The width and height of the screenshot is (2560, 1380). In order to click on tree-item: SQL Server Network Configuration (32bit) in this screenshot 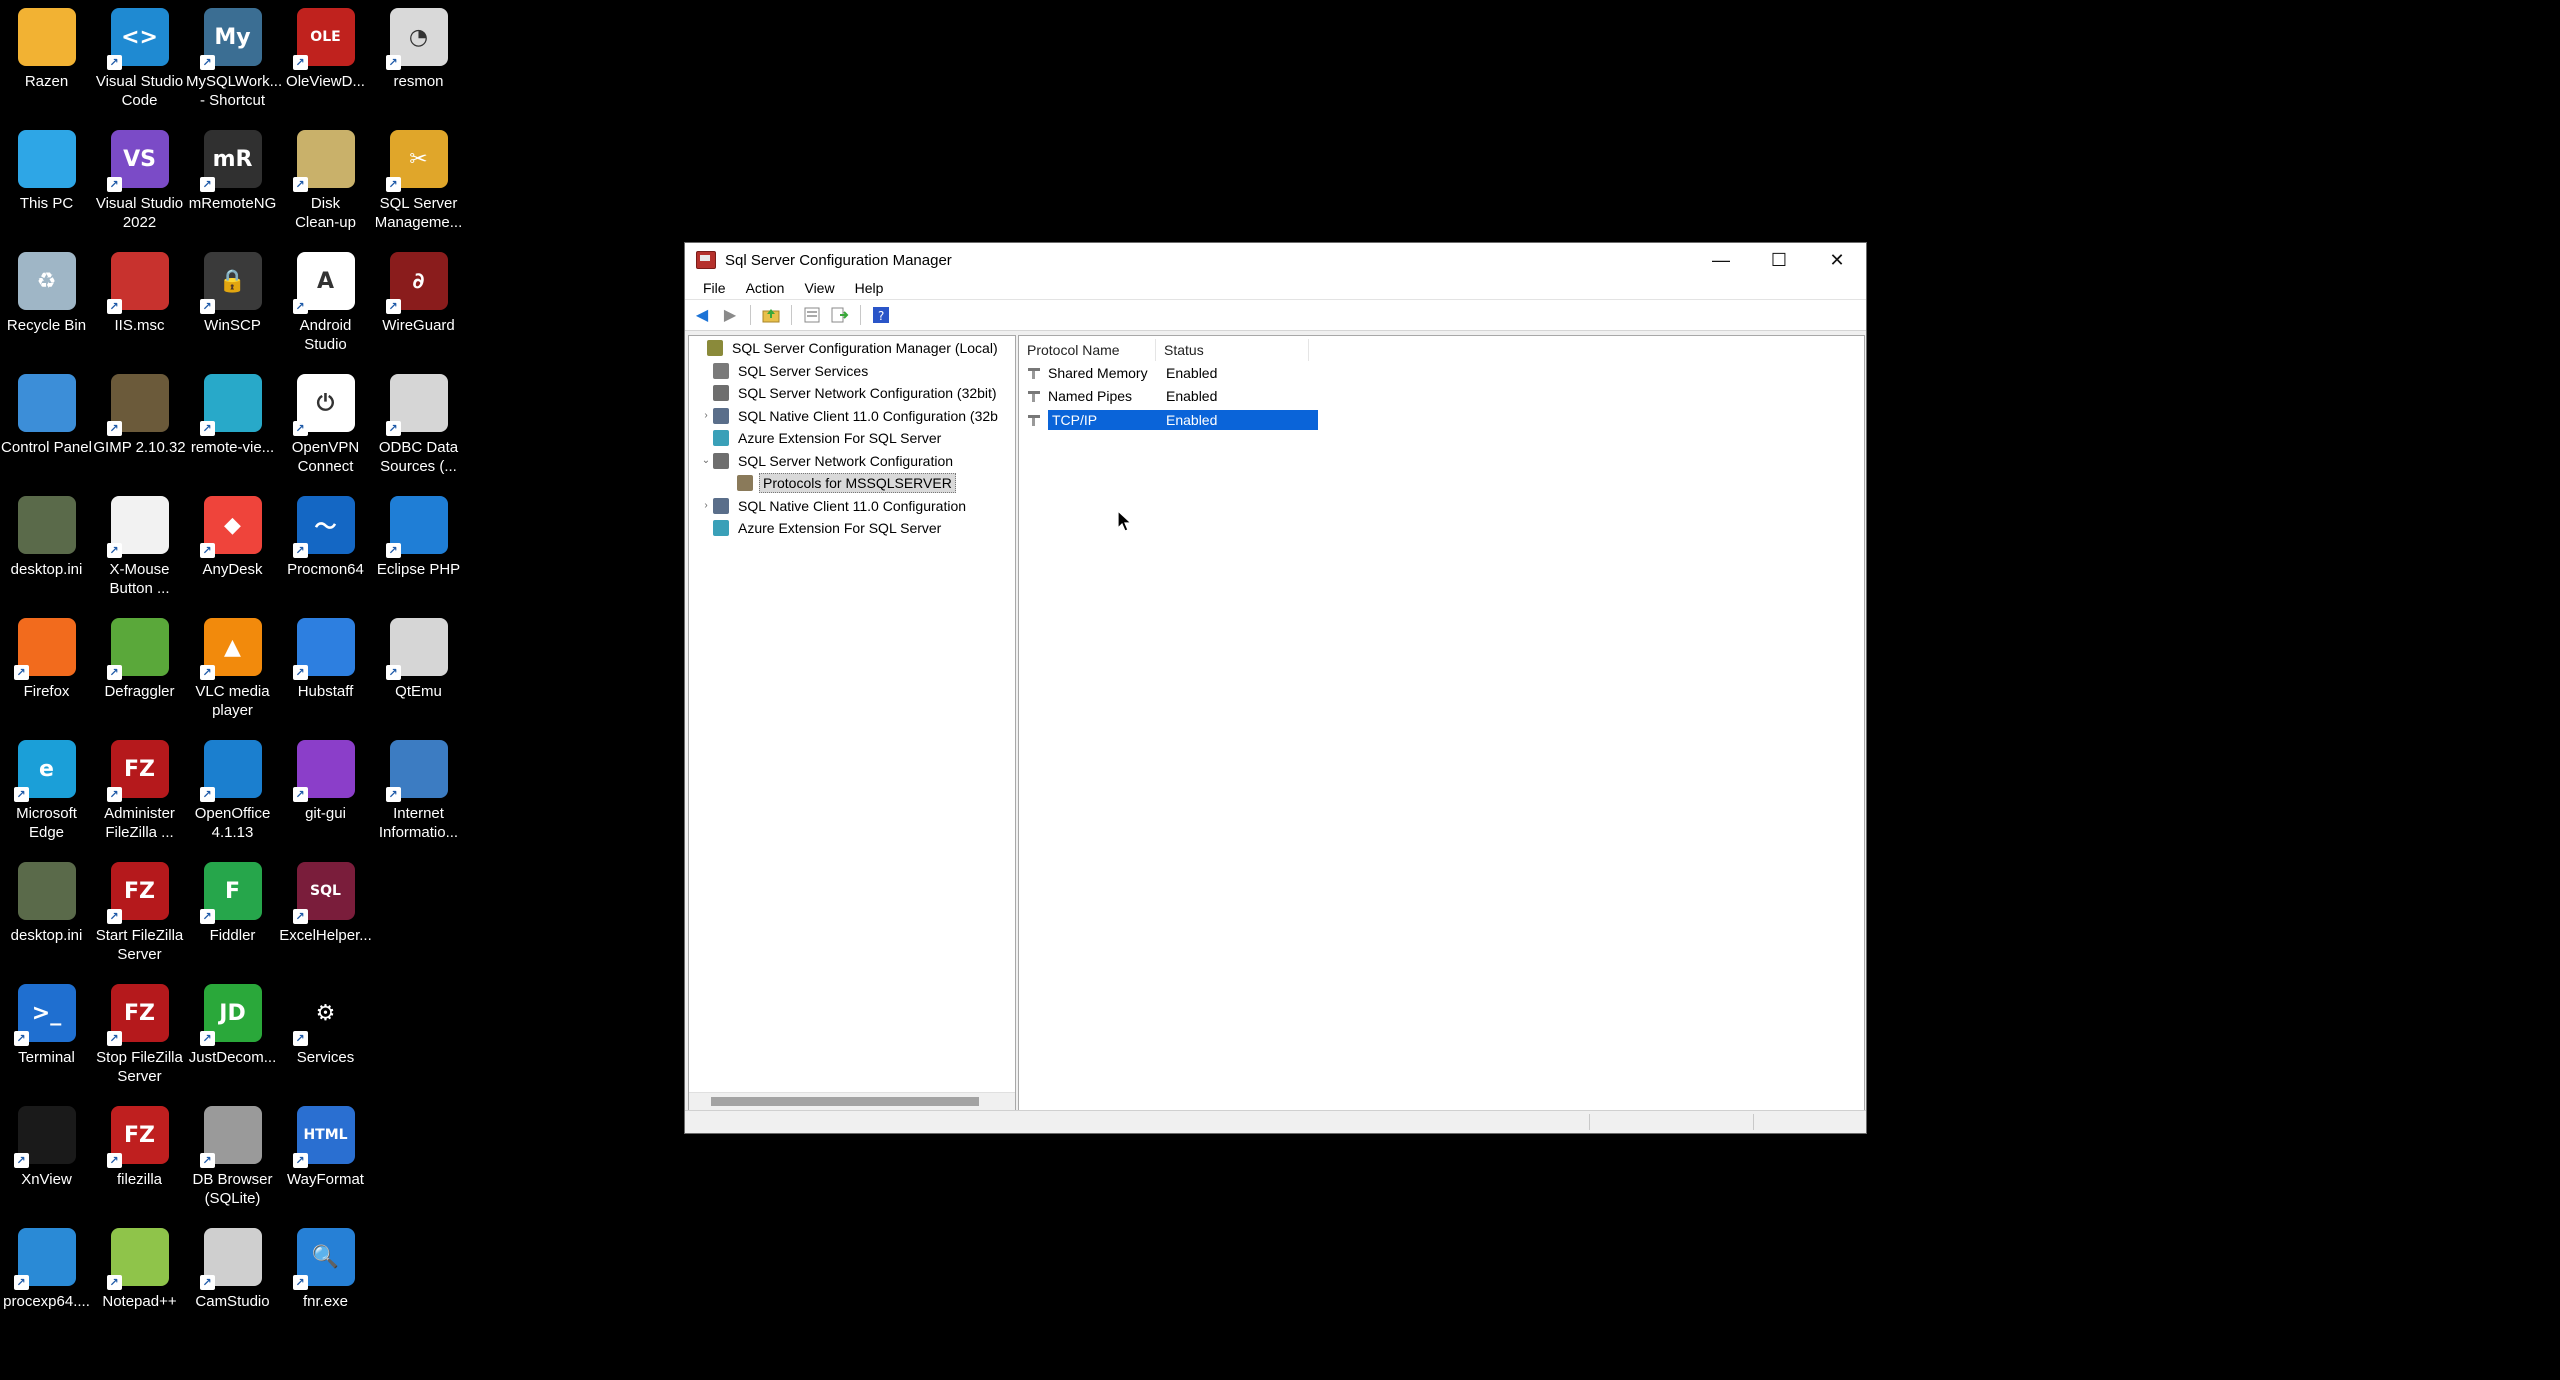, I will do `click(852, 393)`.